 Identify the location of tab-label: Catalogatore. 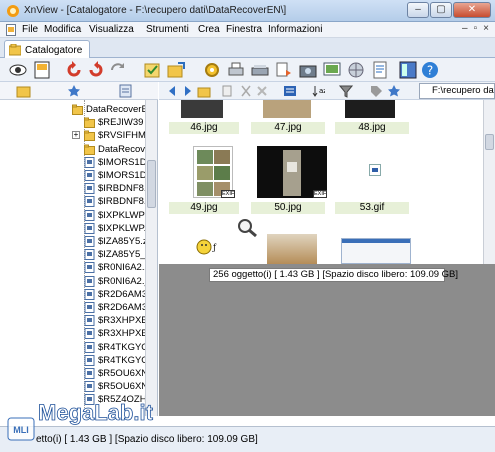
(54, 50).